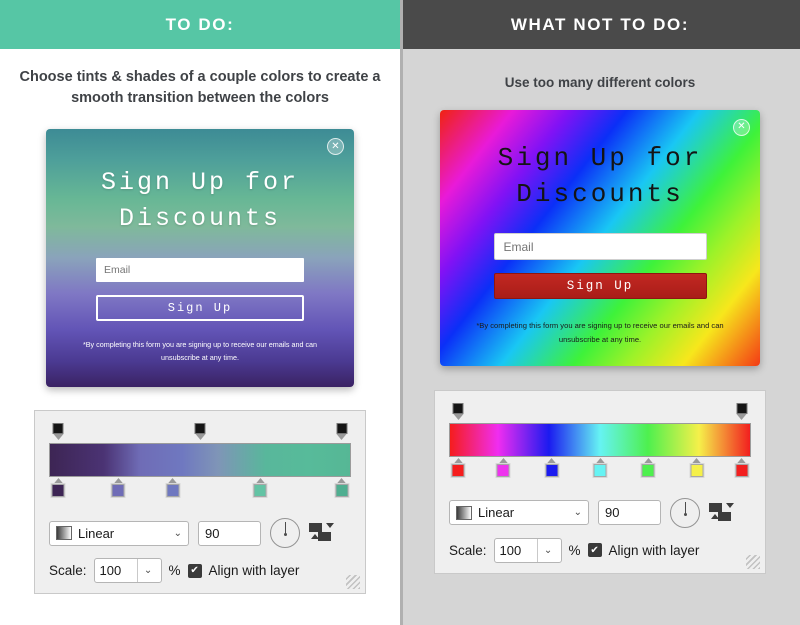 The image size is (800, 625). I want to click on email-row-good, so click(200, 259).